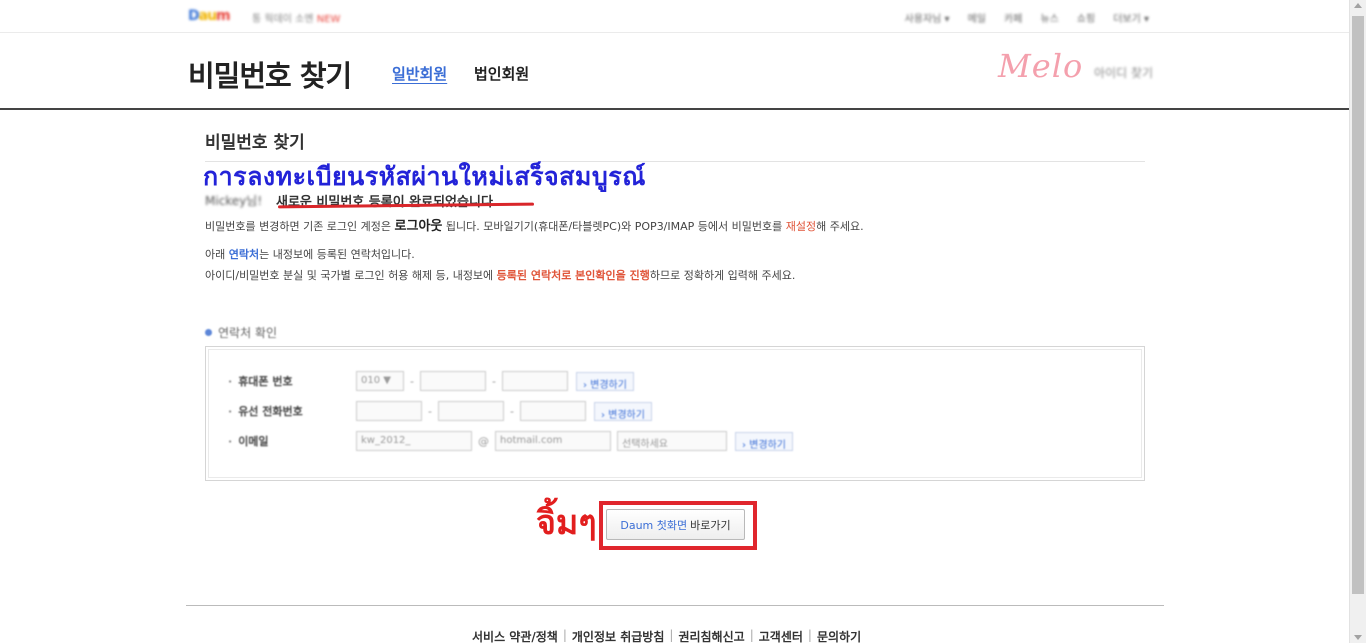 Image resolution: width=1366 pixels, height=643 pixels. What do you see at coordinates (654, 525) in the screenshot?
I see `daum-home-label: Daum 첫화면` at bounding box center [654, 525].